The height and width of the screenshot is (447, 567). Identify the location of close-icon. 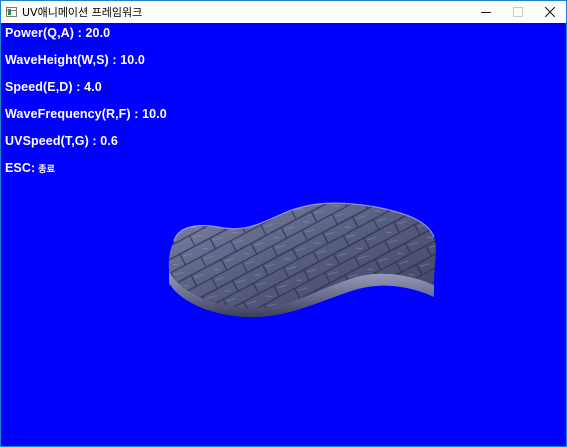
(550, 12).